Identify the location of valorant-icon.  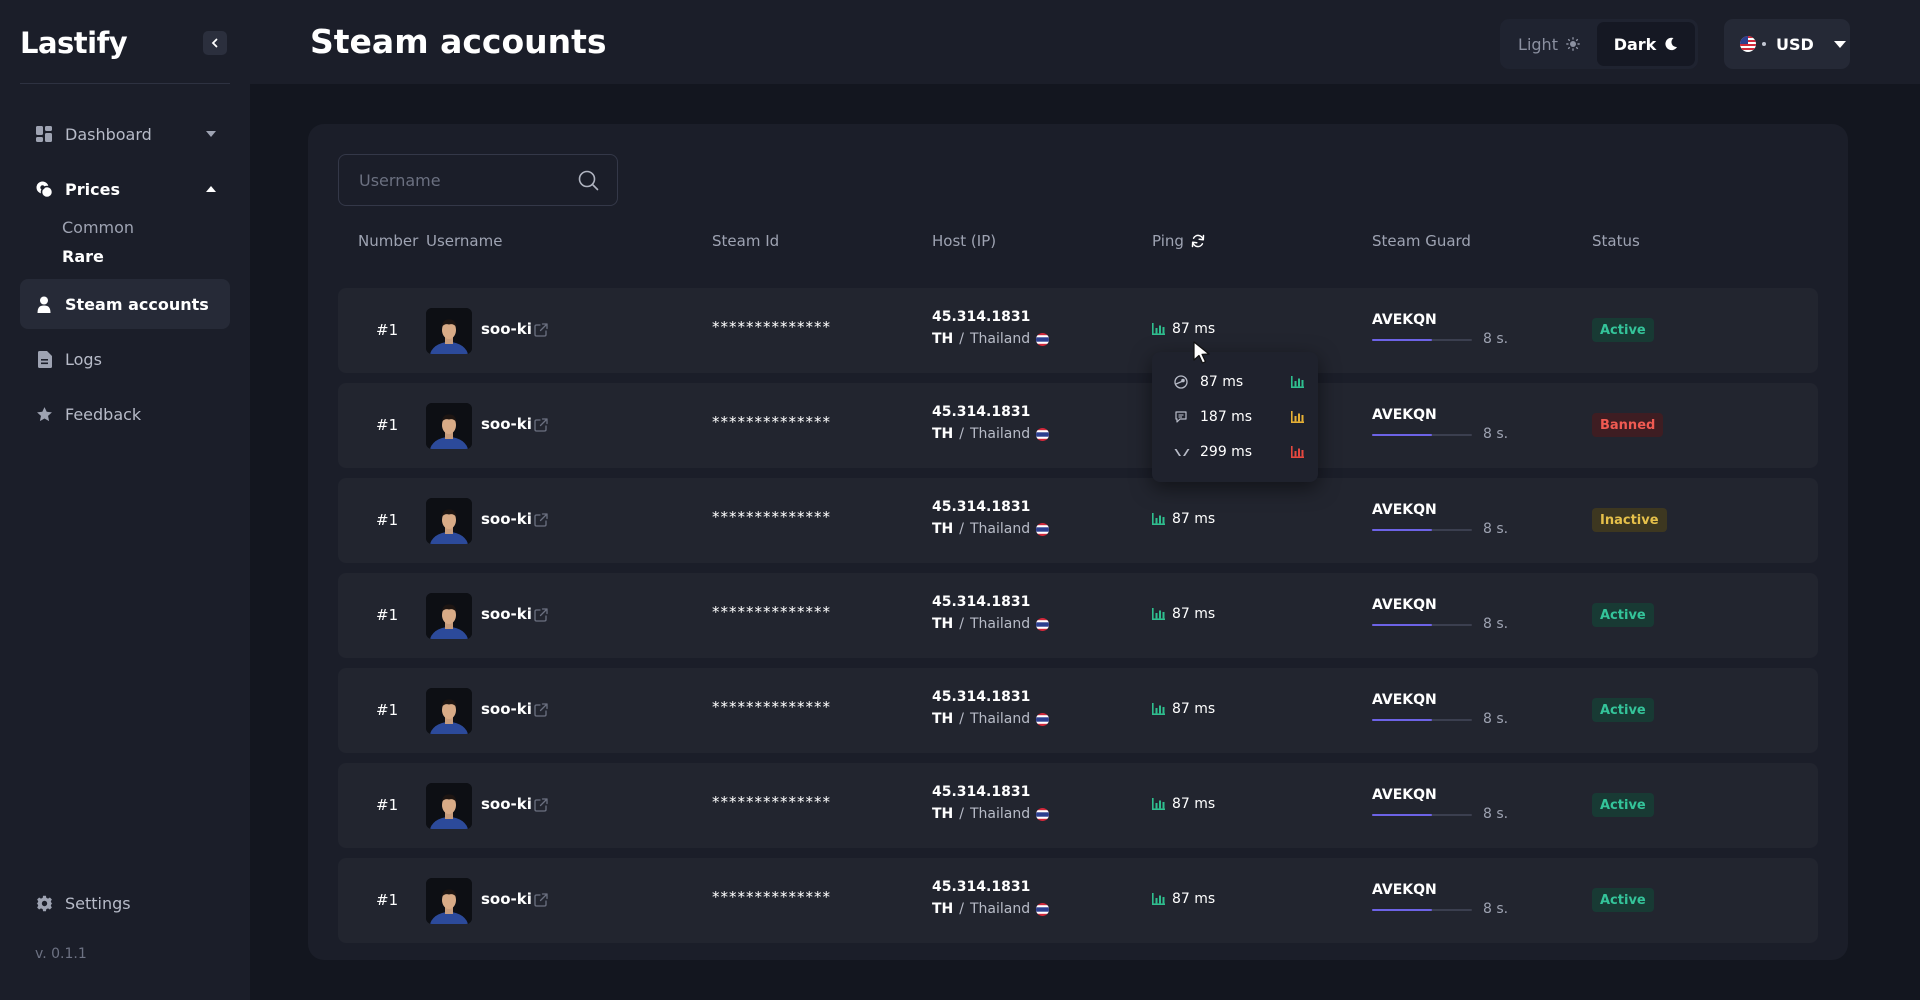
(1182, 452).